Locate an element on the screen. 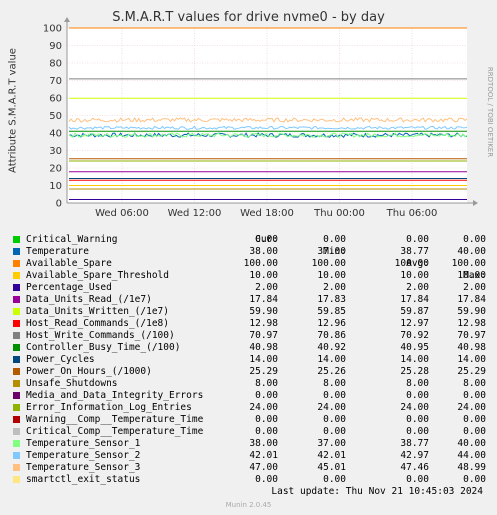 This screenshot has width=497, height=515. legend-series-name: smartctl_exit_status is located at coordinates (83, 479).